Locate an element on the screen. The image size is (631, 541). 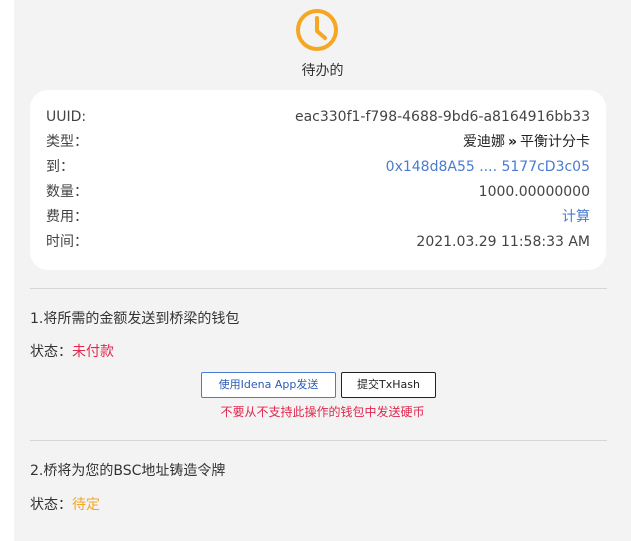
type-row: 类型： 爱迪娜» 平衡计分卡 is located at coordinates (318, 142).